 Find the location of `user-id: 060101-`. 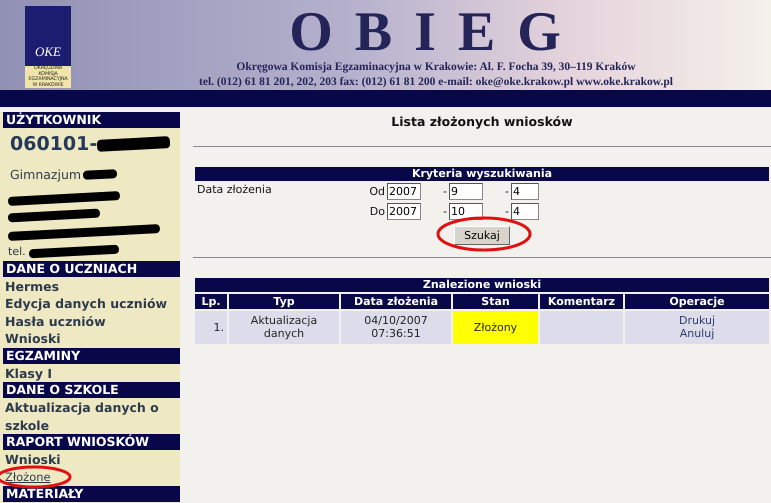

user-id: 060101- is located at coordinates (54, 143).